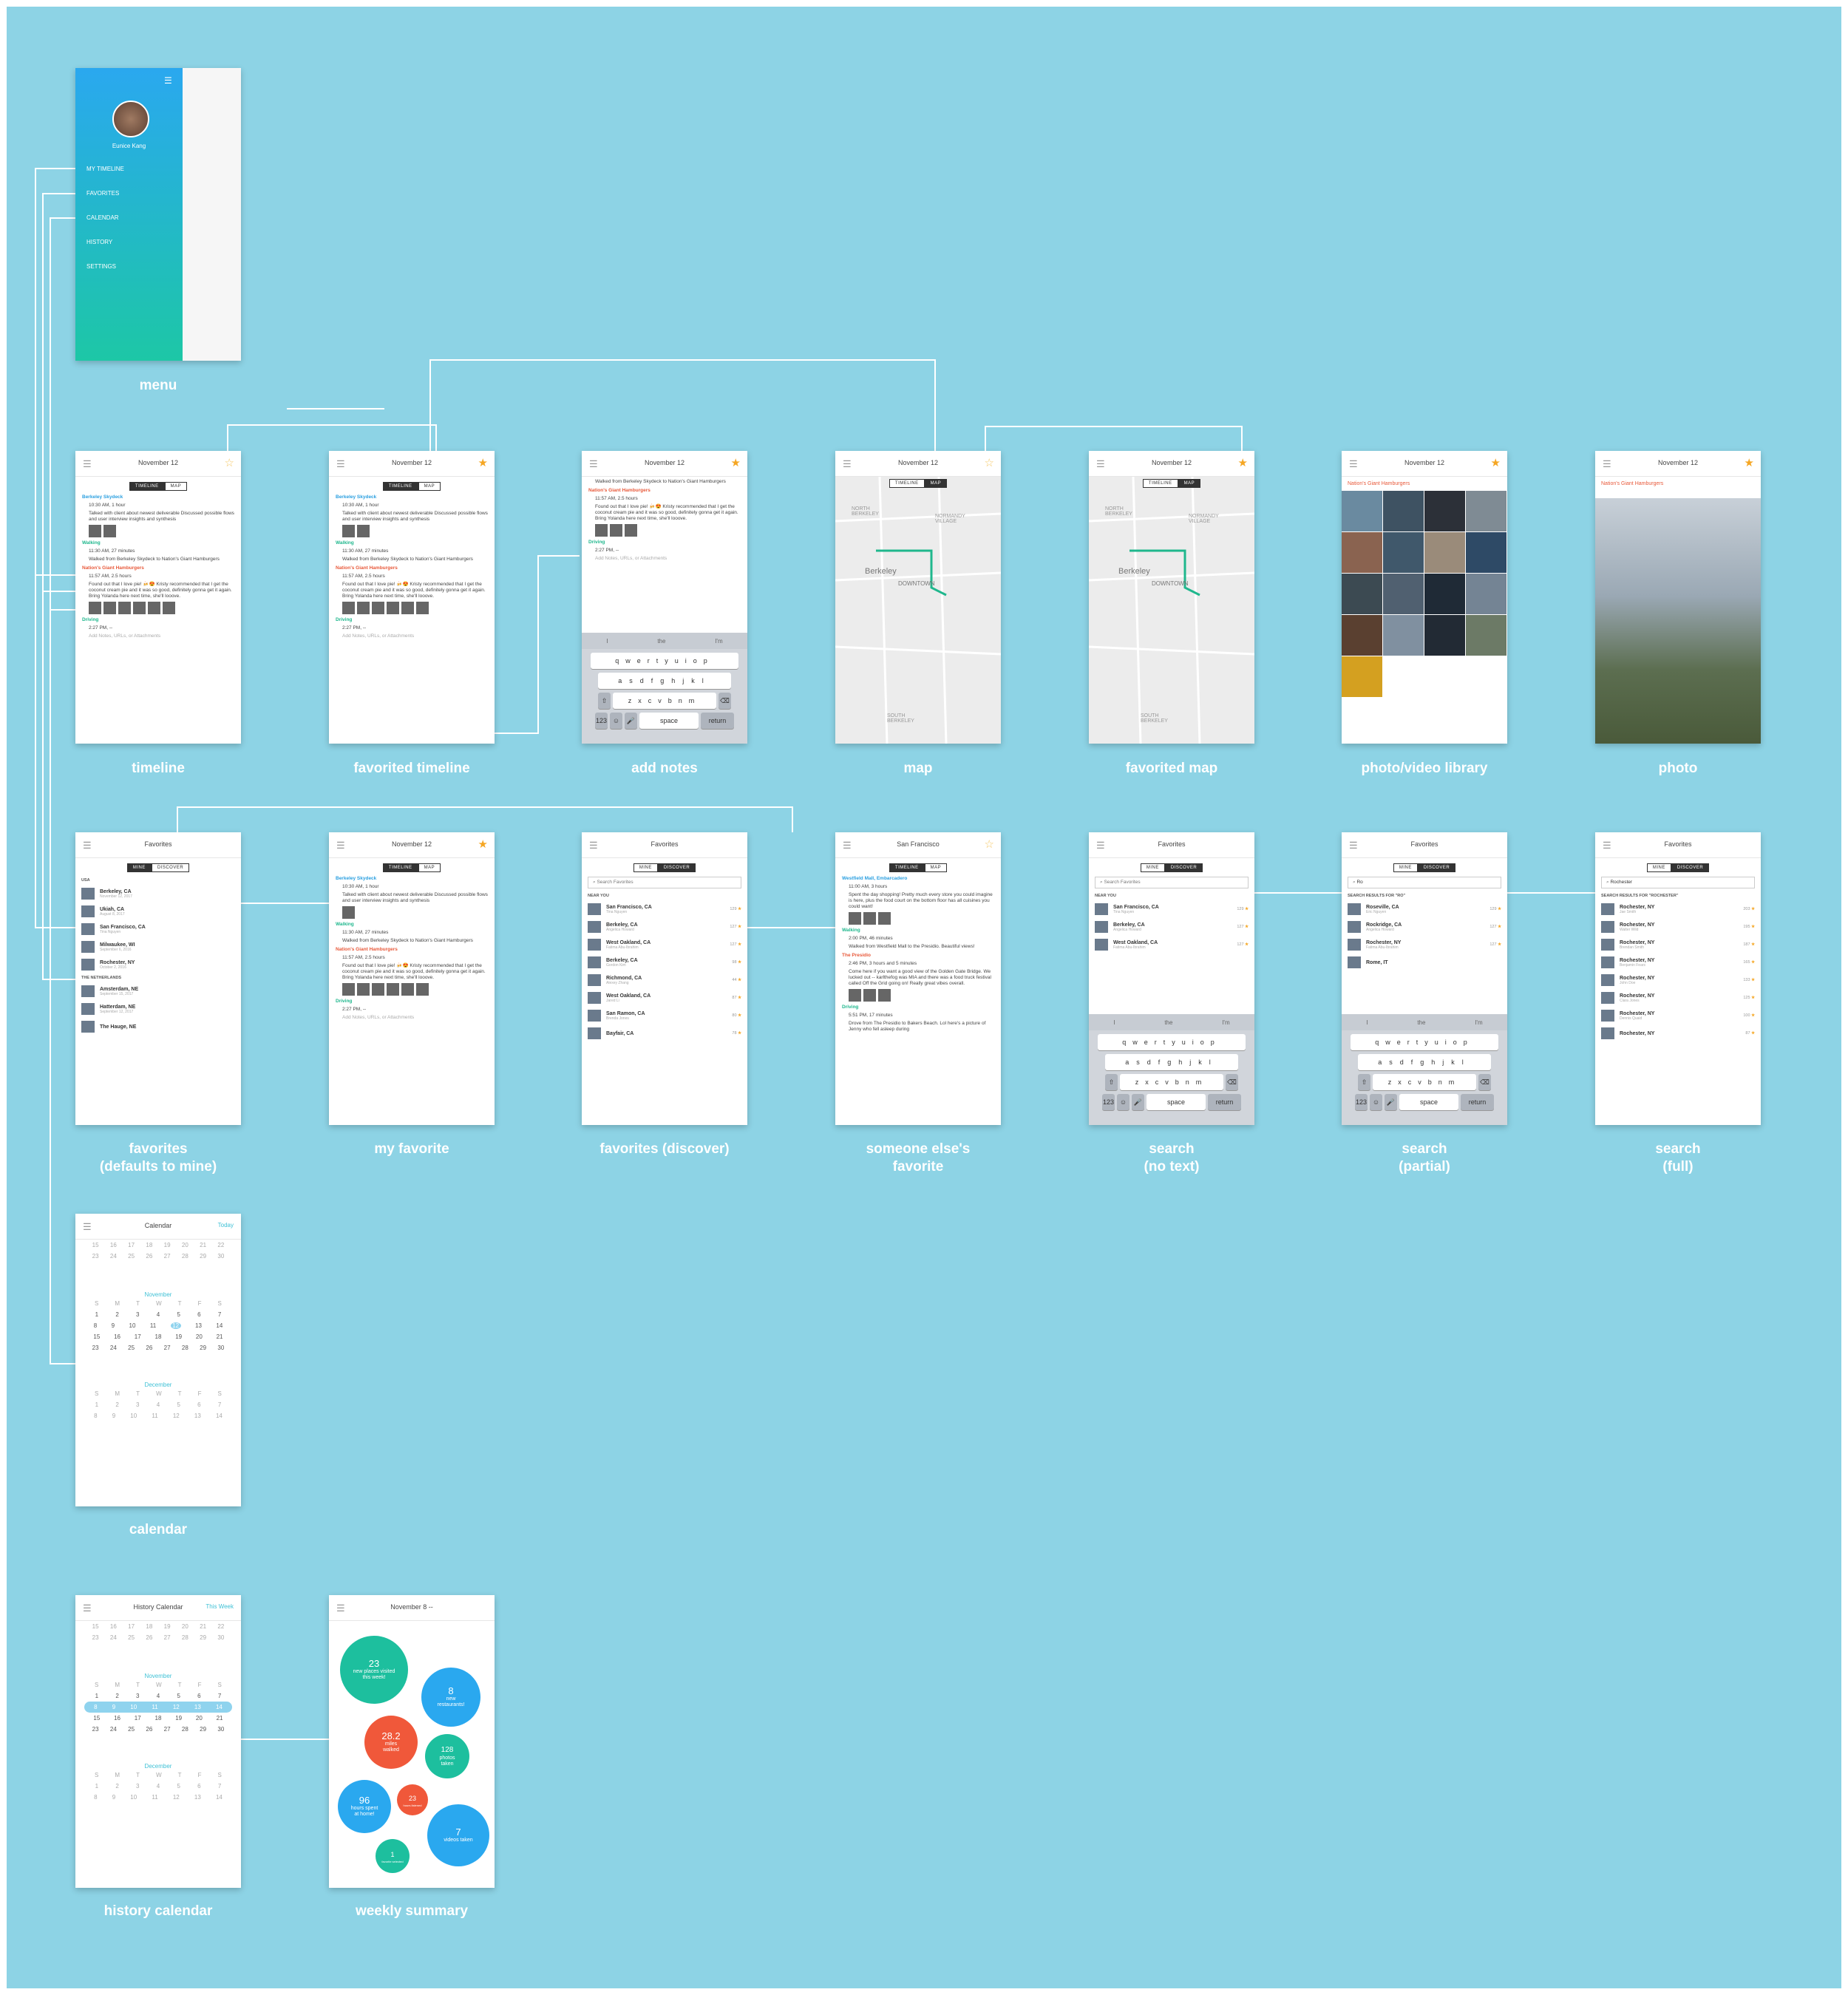  What do you see at coordinates (162, 636) in the screenshot?
I see `add-notes-link: Add Notes, URLs, or Attachments` at bounding box center [162, 636].